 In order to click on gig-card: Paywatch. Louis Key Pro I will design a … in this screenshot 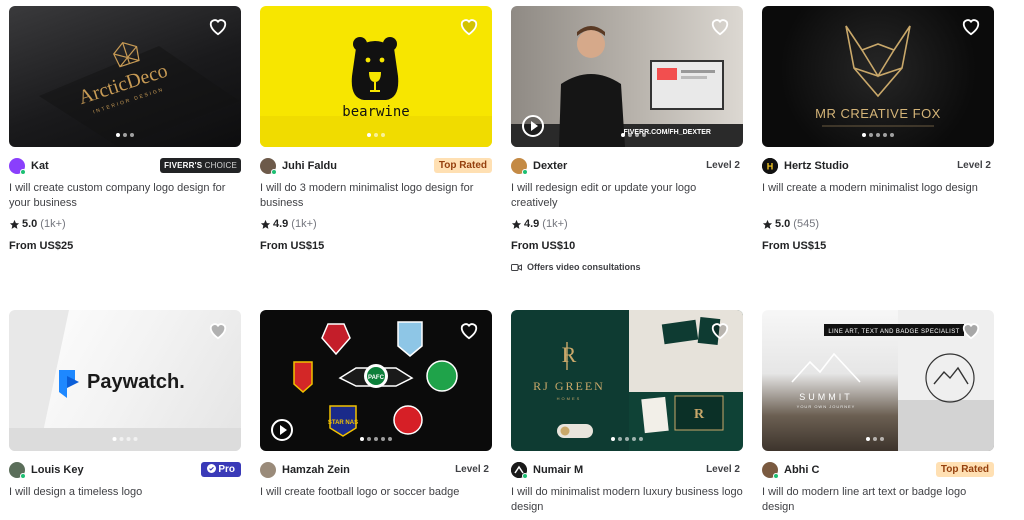, I will do `click(125, 412)`.